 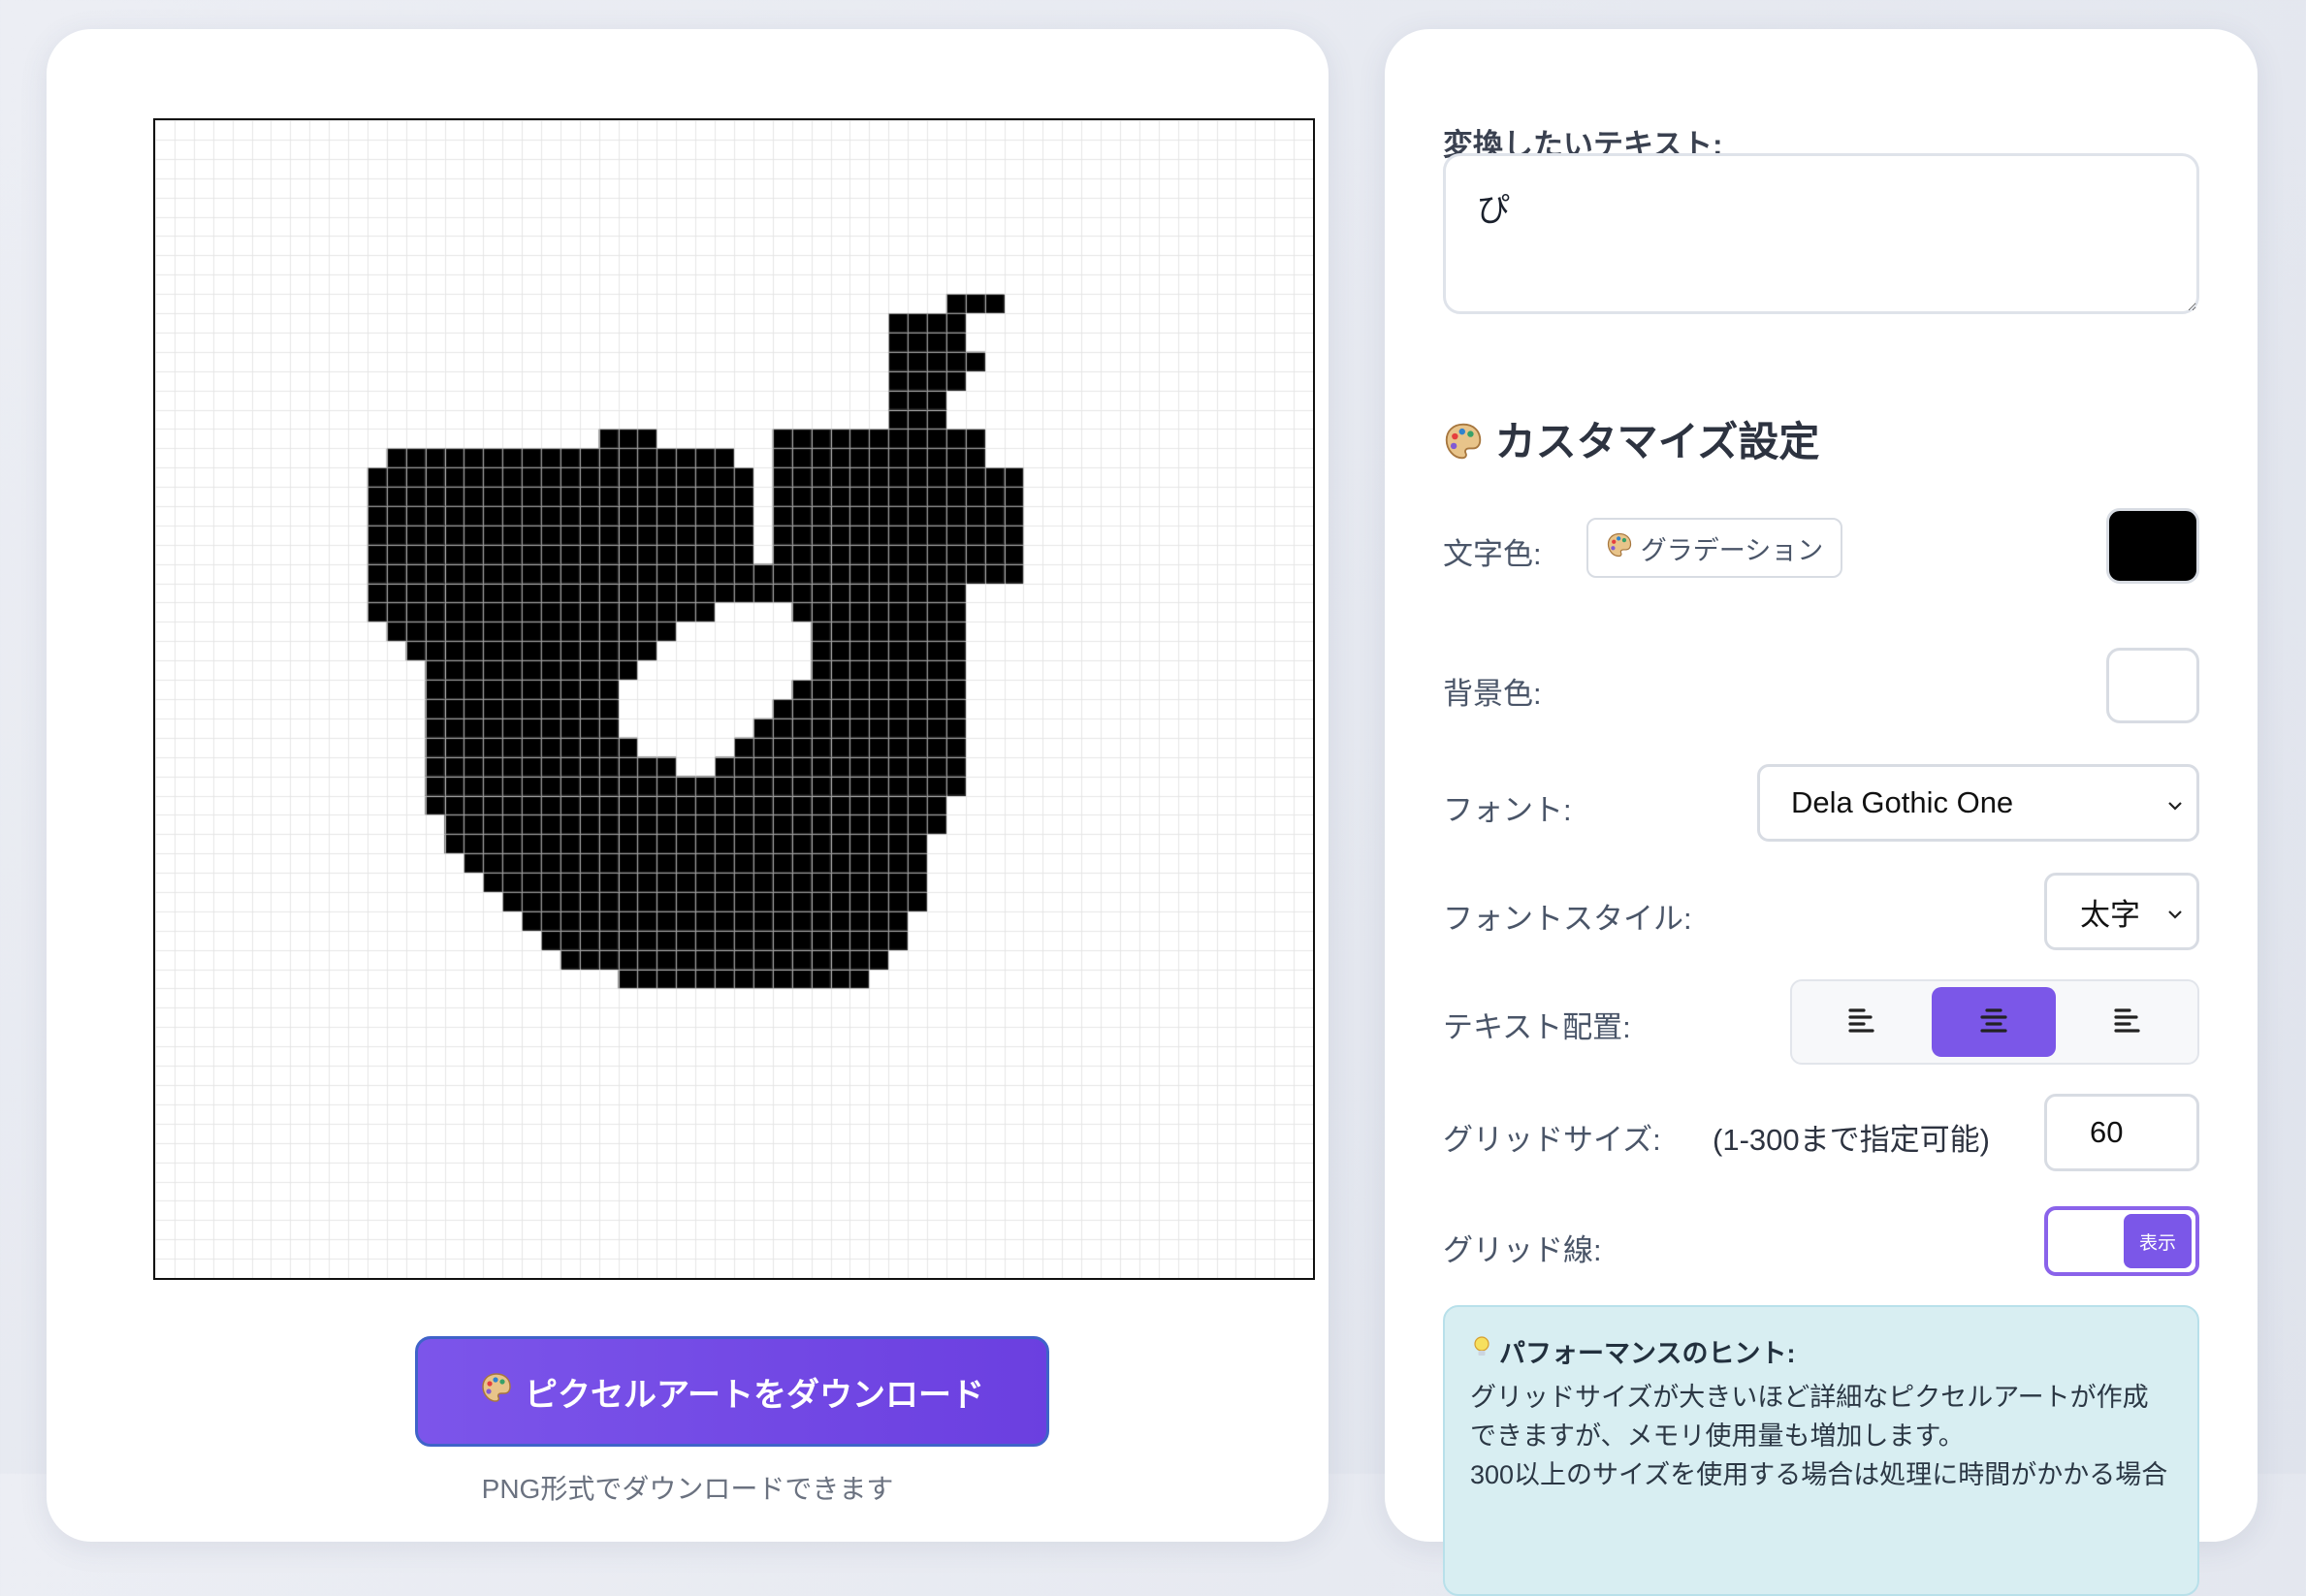 What do you see at coordinates (1717, 1436) in the screenshot?
I see `hint-line: できますが、メモリ使用量も増加します。` at bounding box center [1717, 1436].